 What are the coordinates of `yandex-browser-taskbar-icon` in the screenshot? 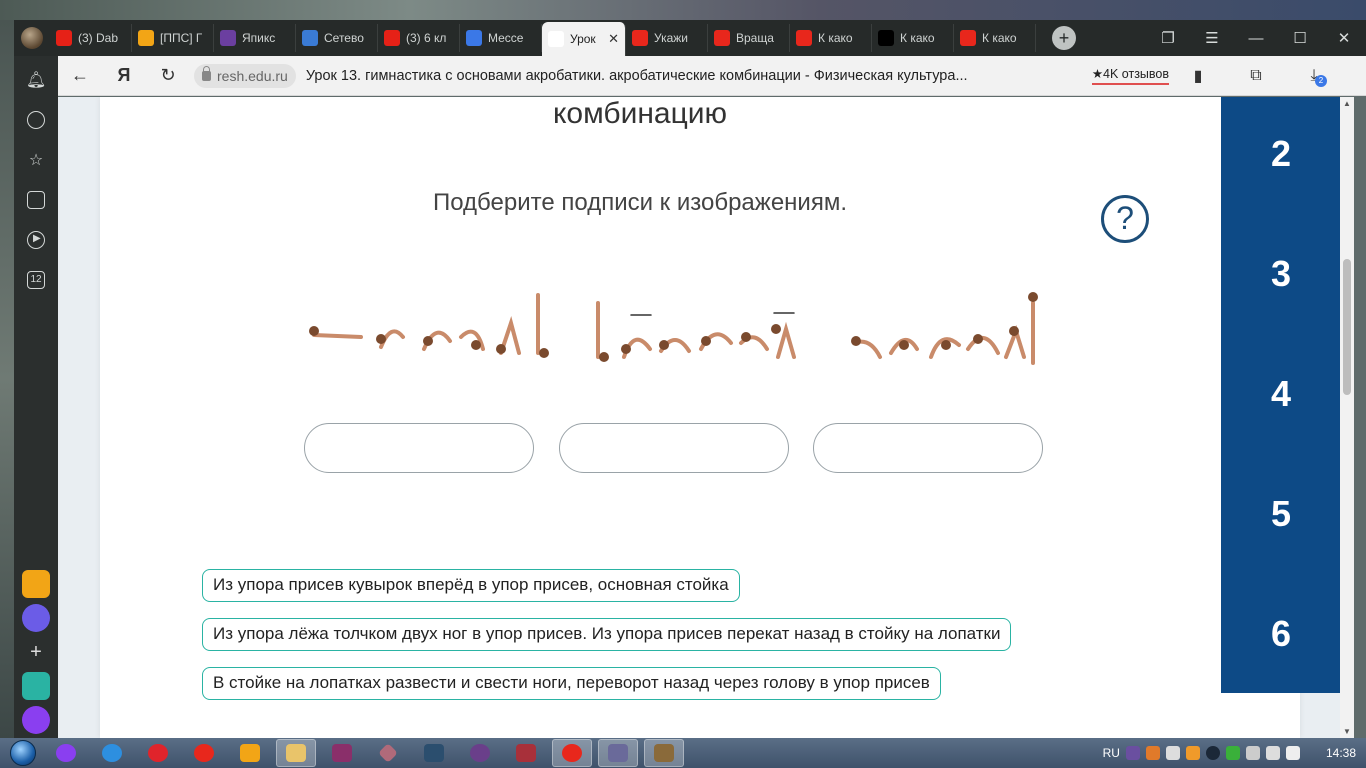 It's located at (572, 753).